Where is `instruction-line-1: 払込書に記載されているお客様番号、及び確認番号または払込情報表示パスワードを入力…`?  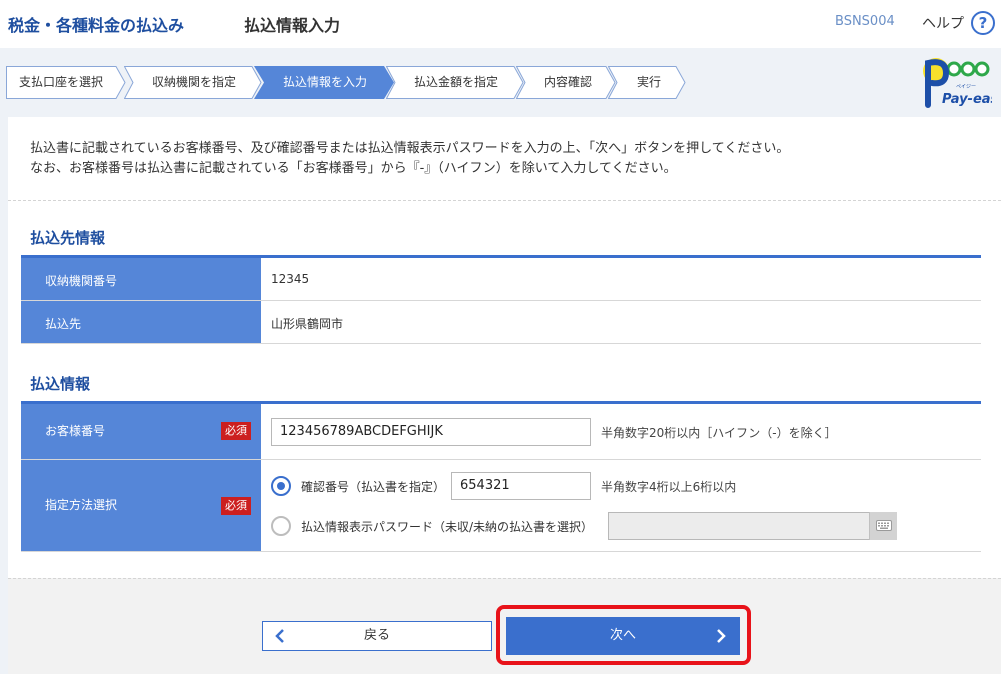 instruction-line-1: 払込書に記載されているお客様番号、及び確認番号または払込情報表示パスワードを入力… is located at coordinates (410, 148).